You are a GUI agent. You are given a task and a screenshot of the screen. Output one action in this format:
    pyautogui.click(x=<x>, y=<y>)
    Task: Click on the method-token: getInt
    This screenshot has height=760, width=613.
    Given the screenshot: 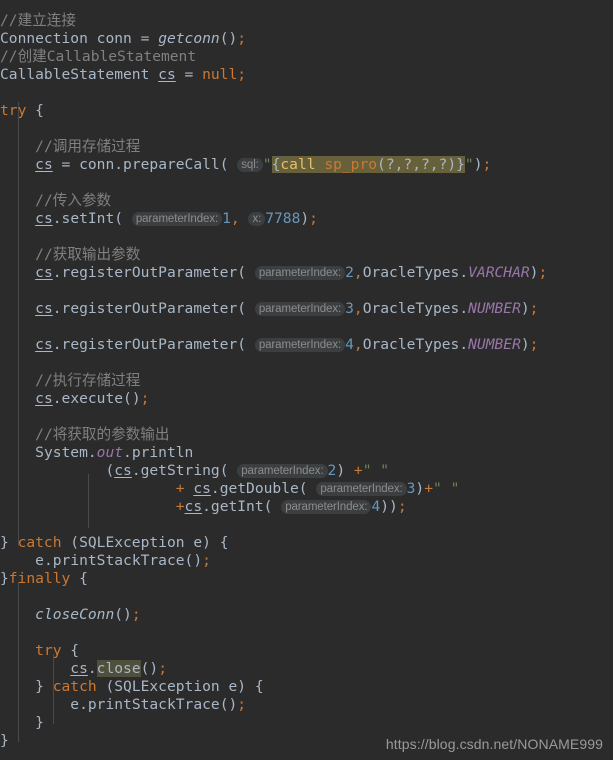 What is the action you would take?
    pyautogui.click(x=237, y=506)
    